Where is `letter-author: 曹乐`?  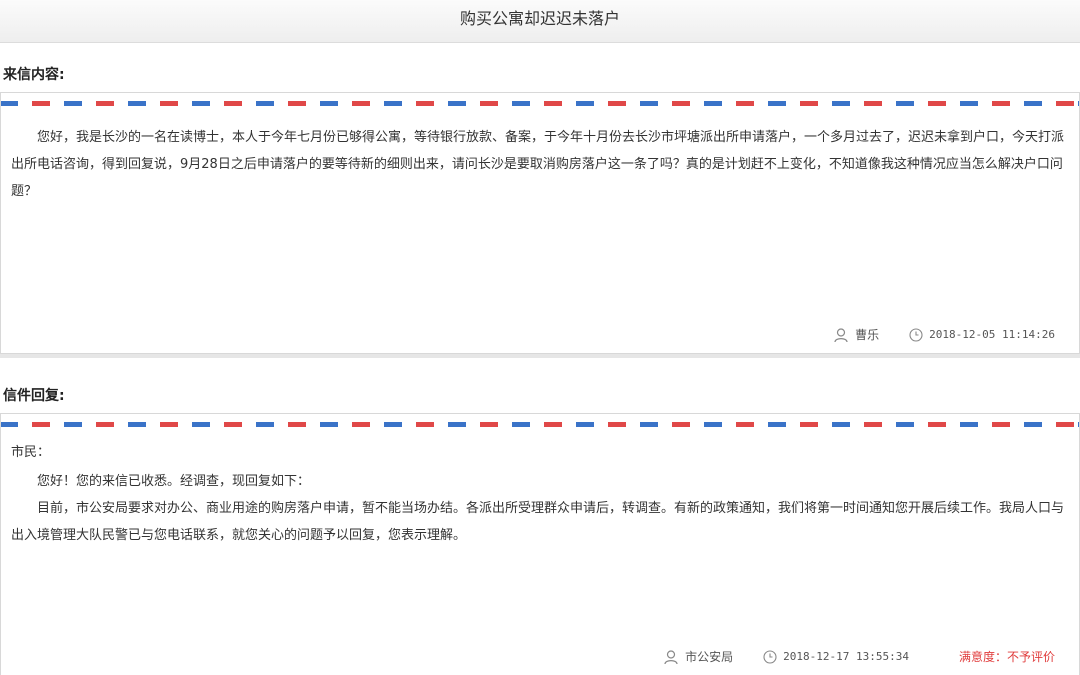
letter-author: 曹乐 is located at coordinates (867, 335).